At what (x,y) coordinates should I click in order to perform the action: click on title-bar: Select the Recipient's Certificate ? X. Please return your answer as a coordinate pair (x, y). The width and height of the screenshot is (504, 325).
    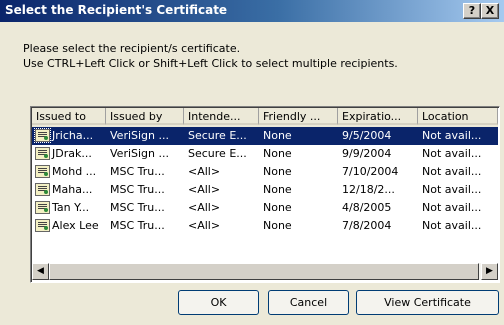
    Looking at the image, I should click on (252, 11).